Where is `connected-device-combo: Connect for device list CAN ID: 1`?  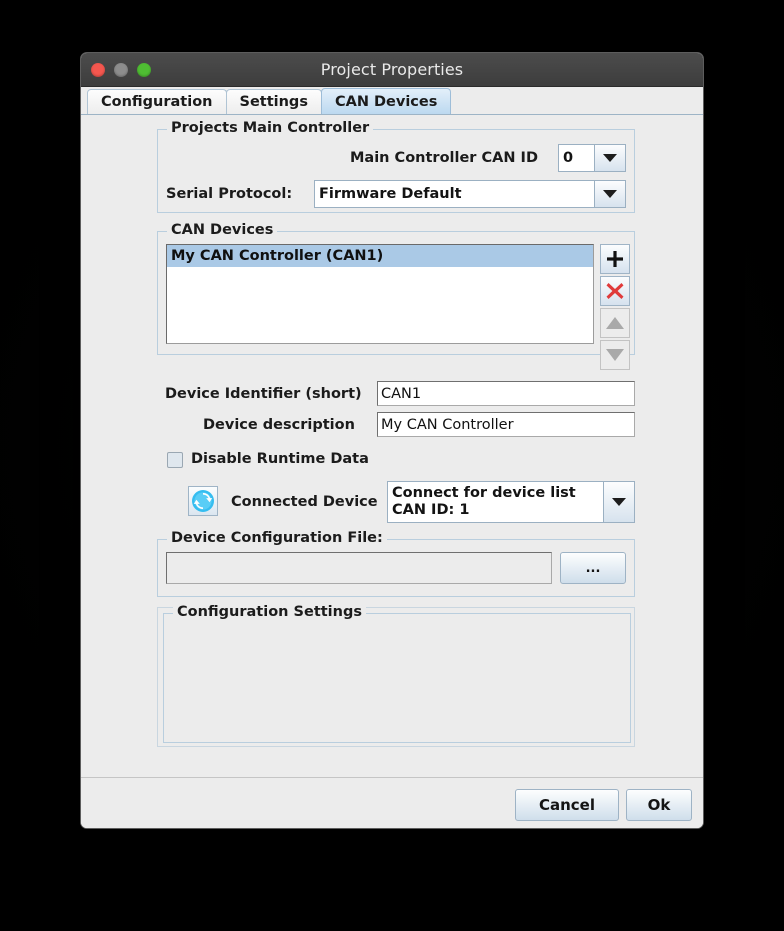 connected-device-combo: Connect for device list CAN ID: 1 is located at coordinates (511, 502).